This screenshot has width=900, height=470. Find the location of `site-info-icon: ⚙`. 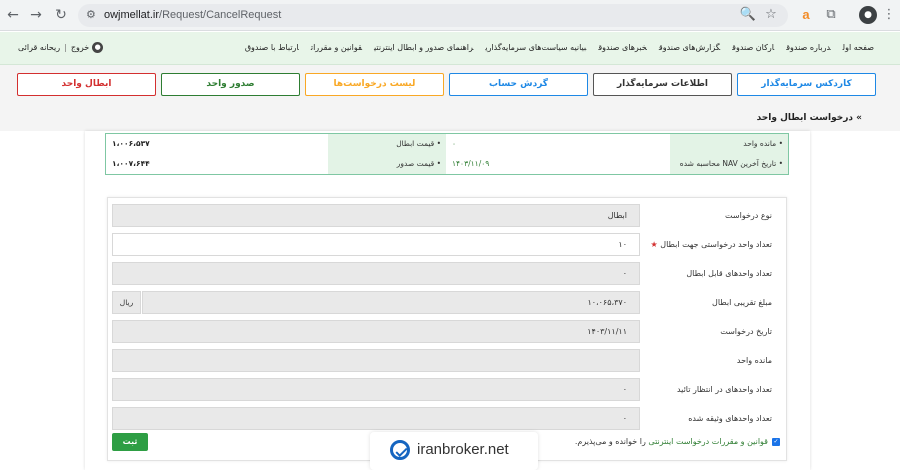

site-info-icon: ⚙ is located at coordinates (91, 14).